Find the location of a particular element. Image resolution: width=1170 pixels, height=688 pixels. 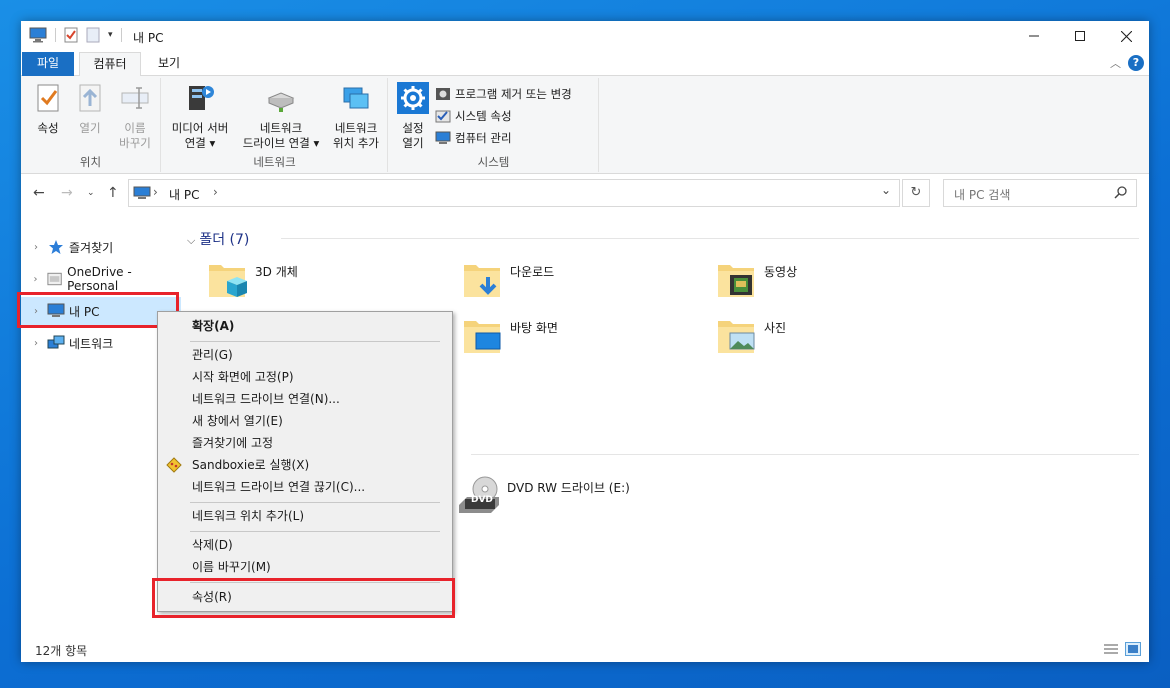

search-box: 내 PC 검색 is located at coordinates (1040, 193).